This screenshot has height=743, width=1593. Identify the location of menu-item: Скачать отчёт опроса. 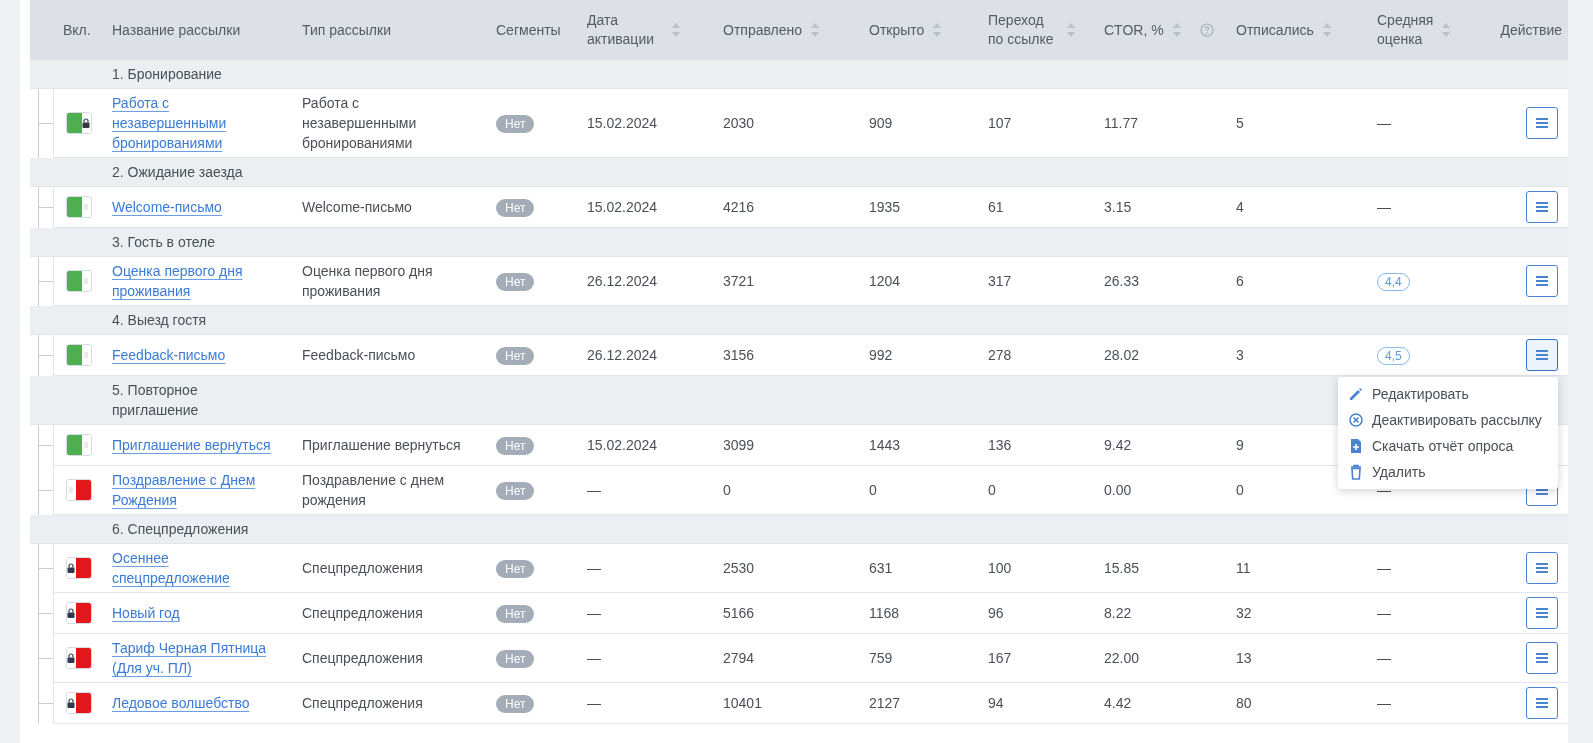
(1448, 446).